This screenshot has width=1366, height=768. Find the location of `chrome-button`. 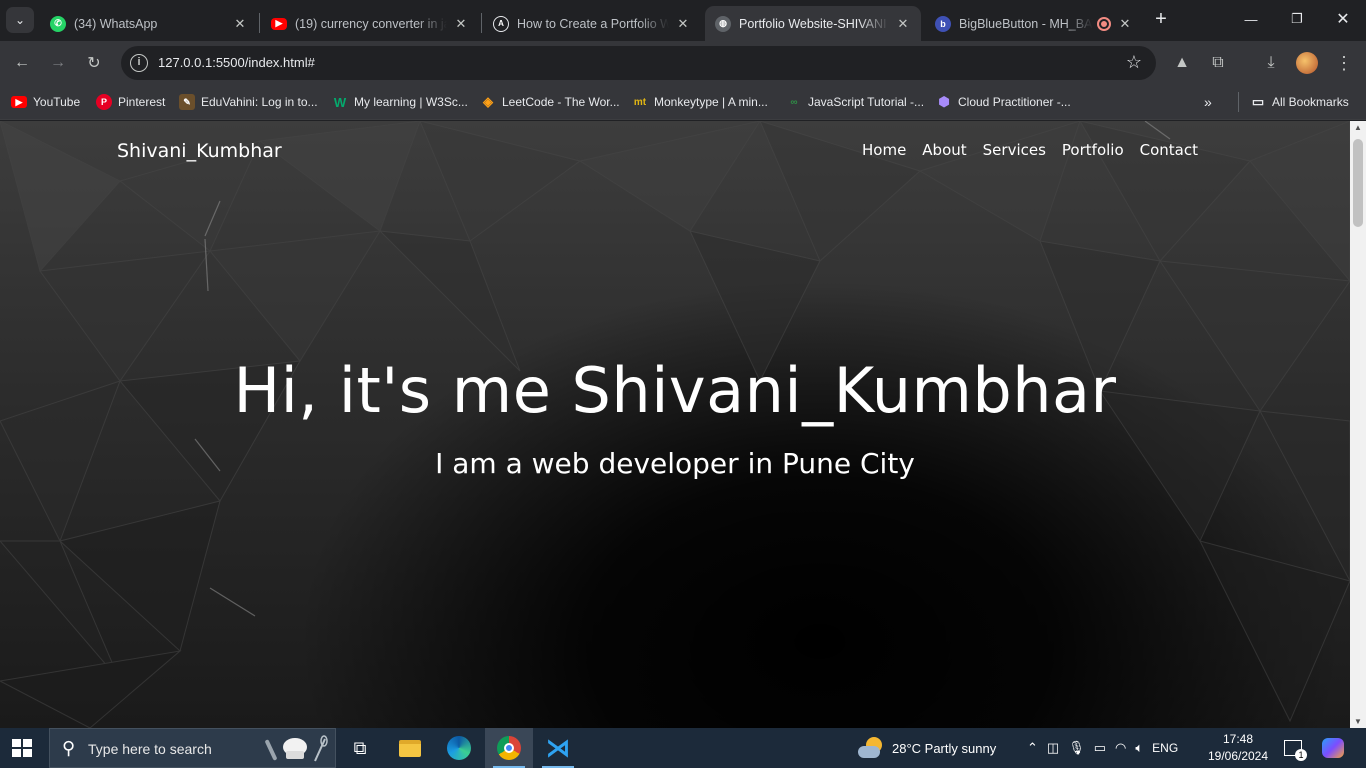

chrome-button is located at coordinates (509, 748).